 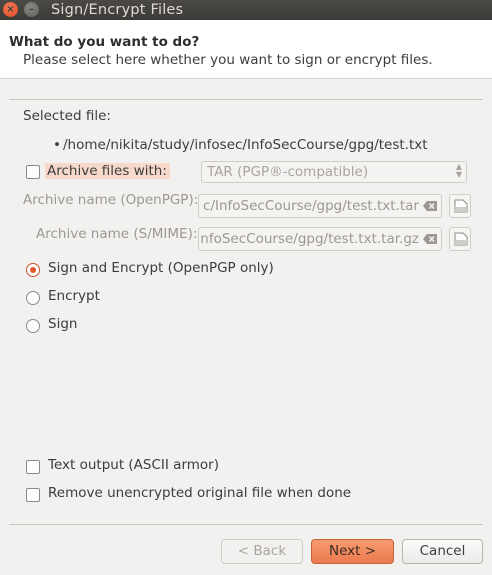 I want to click on bottom-divider, so click(x=246, y=524).